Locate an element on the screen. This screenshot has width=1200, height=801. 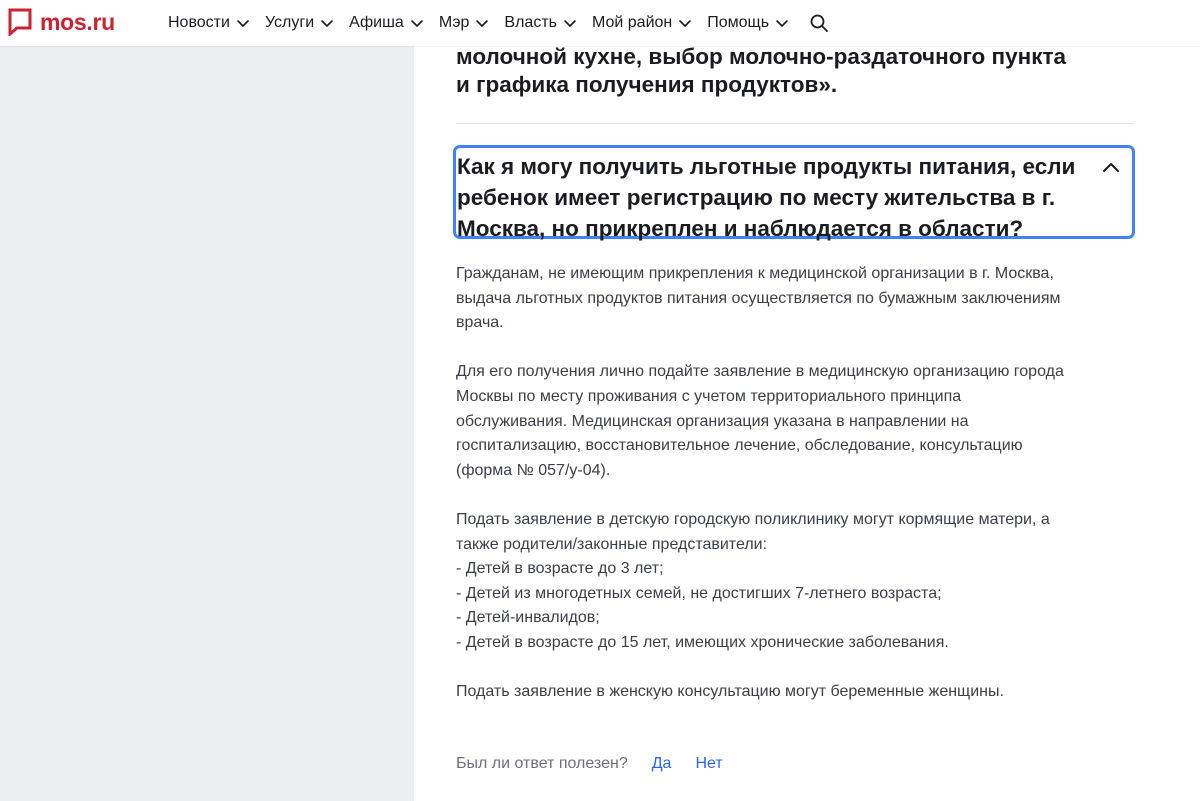
nav-item-my-district: Мой район is located at coordinates (642, 23).